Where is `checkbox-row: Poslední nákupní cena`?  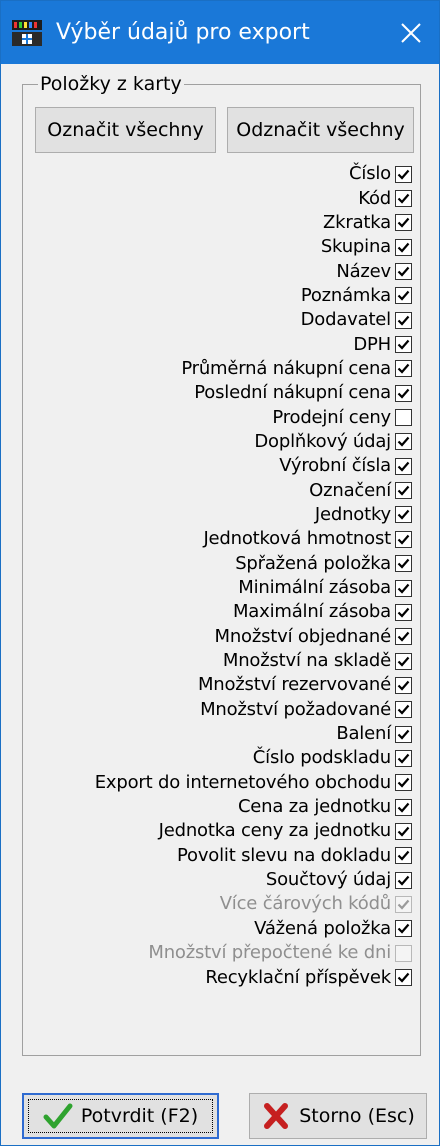
checkbox-row: Poslední nákupní cena is located at coordinates (222, 393).